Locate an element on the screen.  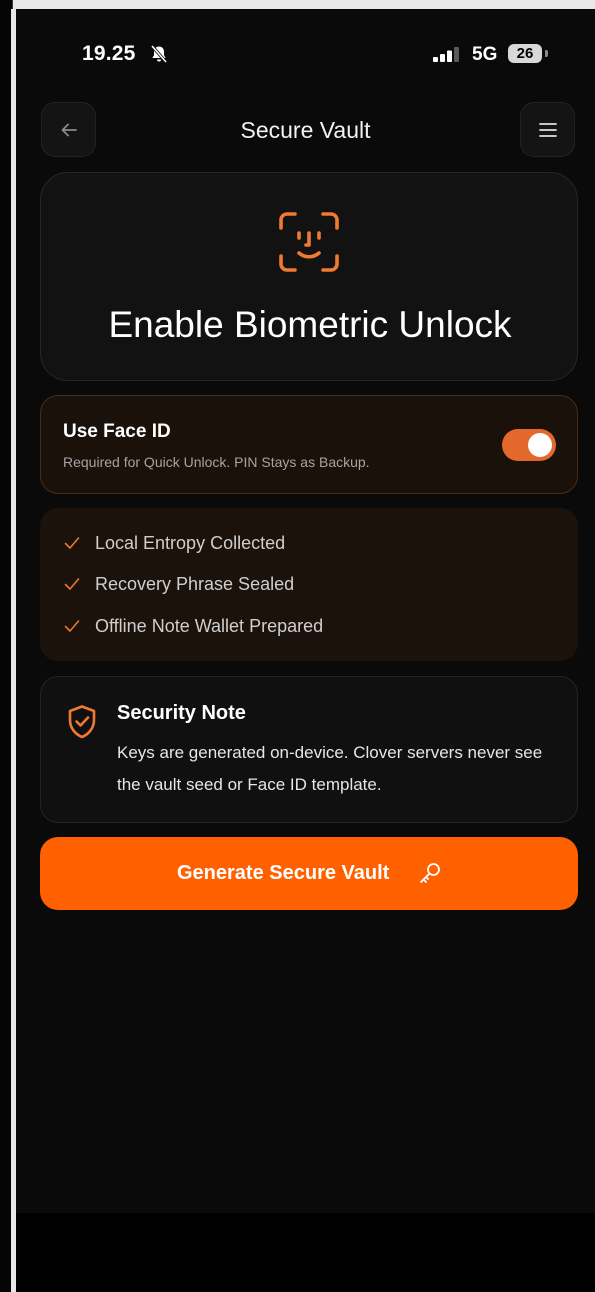
home-indicator-area is located at coordinates (305, 1252).